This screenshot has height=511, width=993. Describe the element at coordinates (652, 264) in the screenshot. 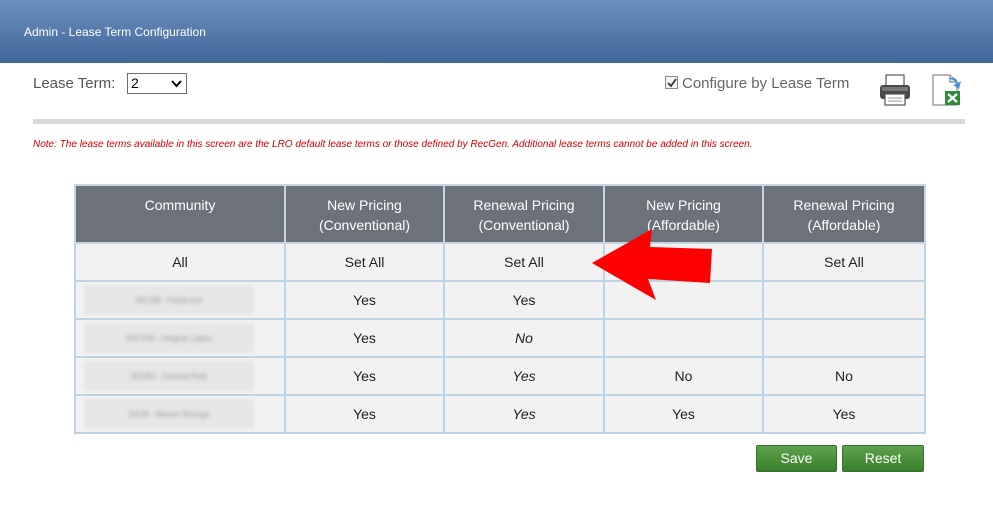

I see `red-arrow-annotation` at that location.